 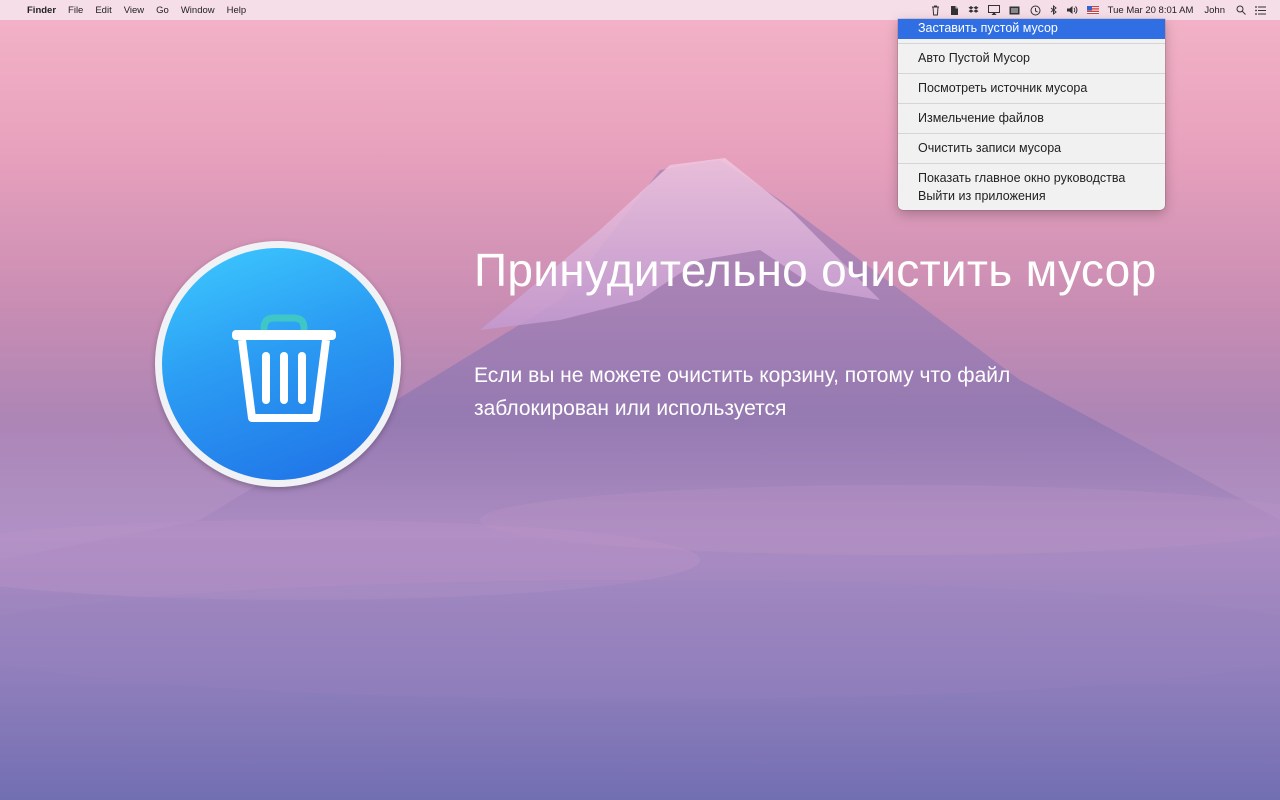 I want to click on user-name: John, so click(x=1214, y=10).